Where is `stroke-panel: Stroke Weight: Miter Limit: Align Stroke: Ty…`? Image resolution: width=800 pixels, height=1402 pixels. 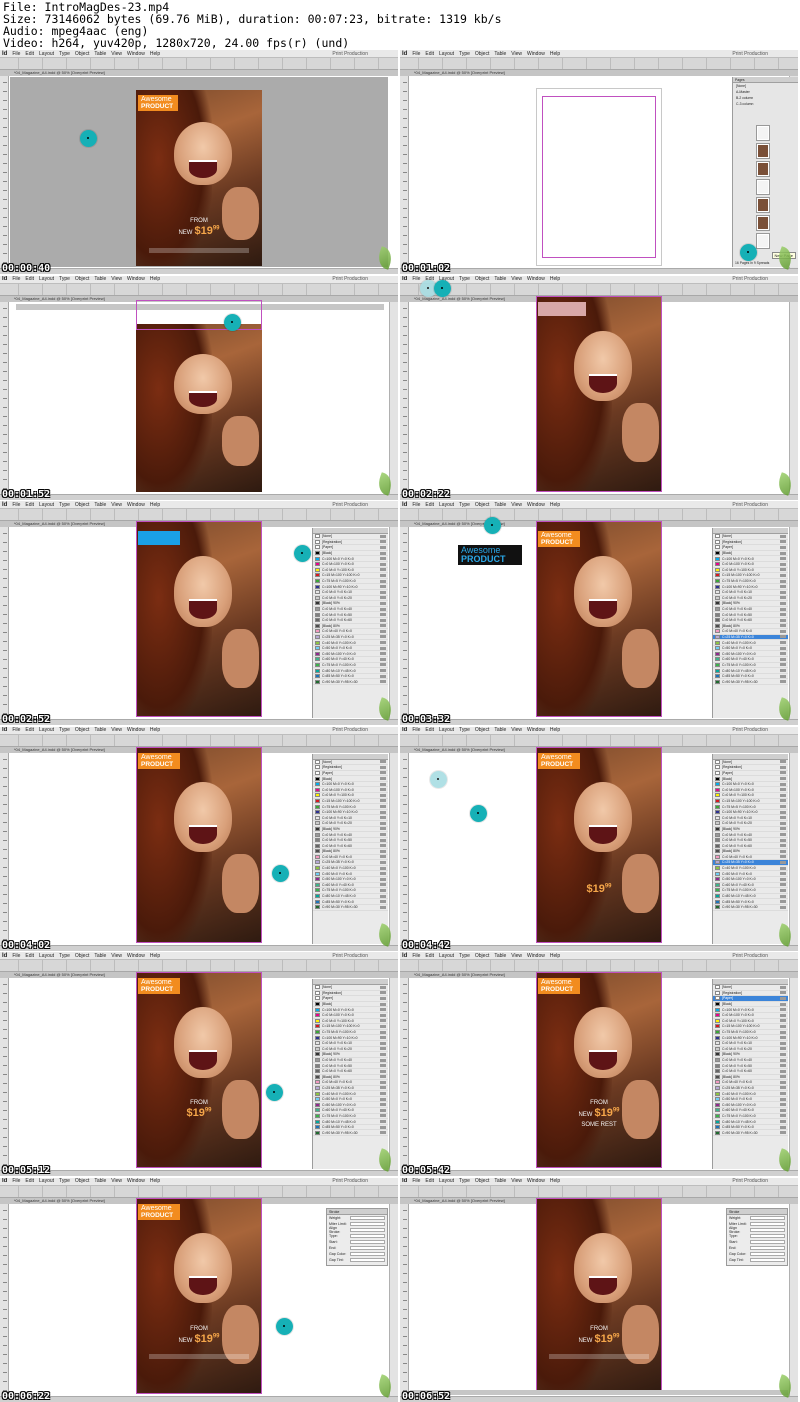
stroke-panel: Stroke Weight: Miter Limit: Align Stroke: Ty… is located at coordinates (757, 1236).